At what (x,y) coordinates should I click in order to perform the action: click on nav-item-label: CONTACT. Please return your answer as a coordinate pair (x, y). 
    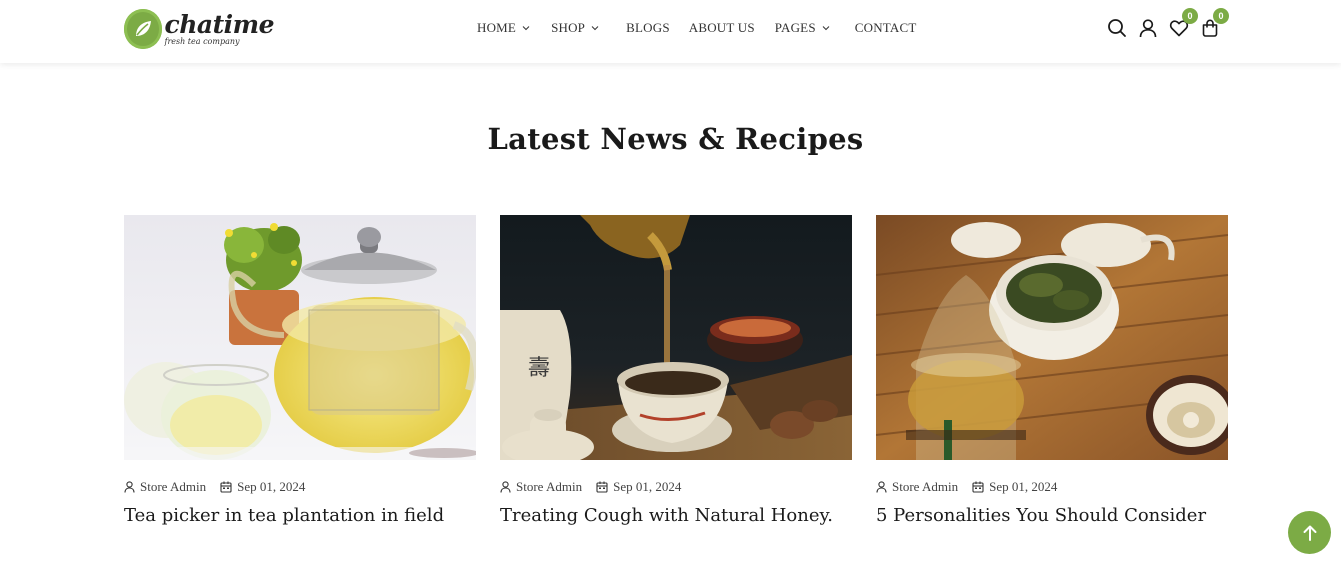
    Looking at the image, I should click on (885, 27).